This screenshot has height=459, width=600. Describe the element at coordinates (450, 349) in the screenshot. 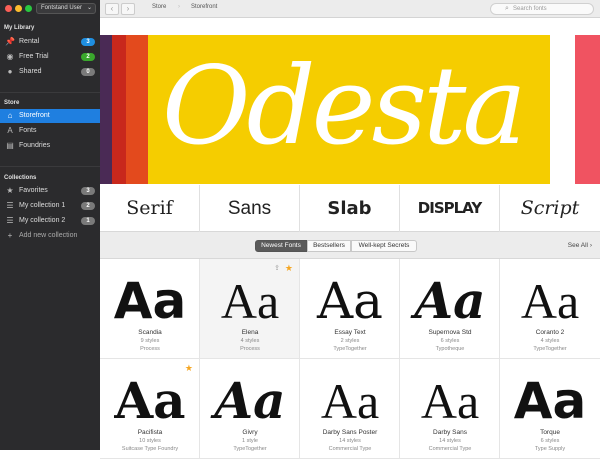

I see `font-foundry: Typotheque` at that location.